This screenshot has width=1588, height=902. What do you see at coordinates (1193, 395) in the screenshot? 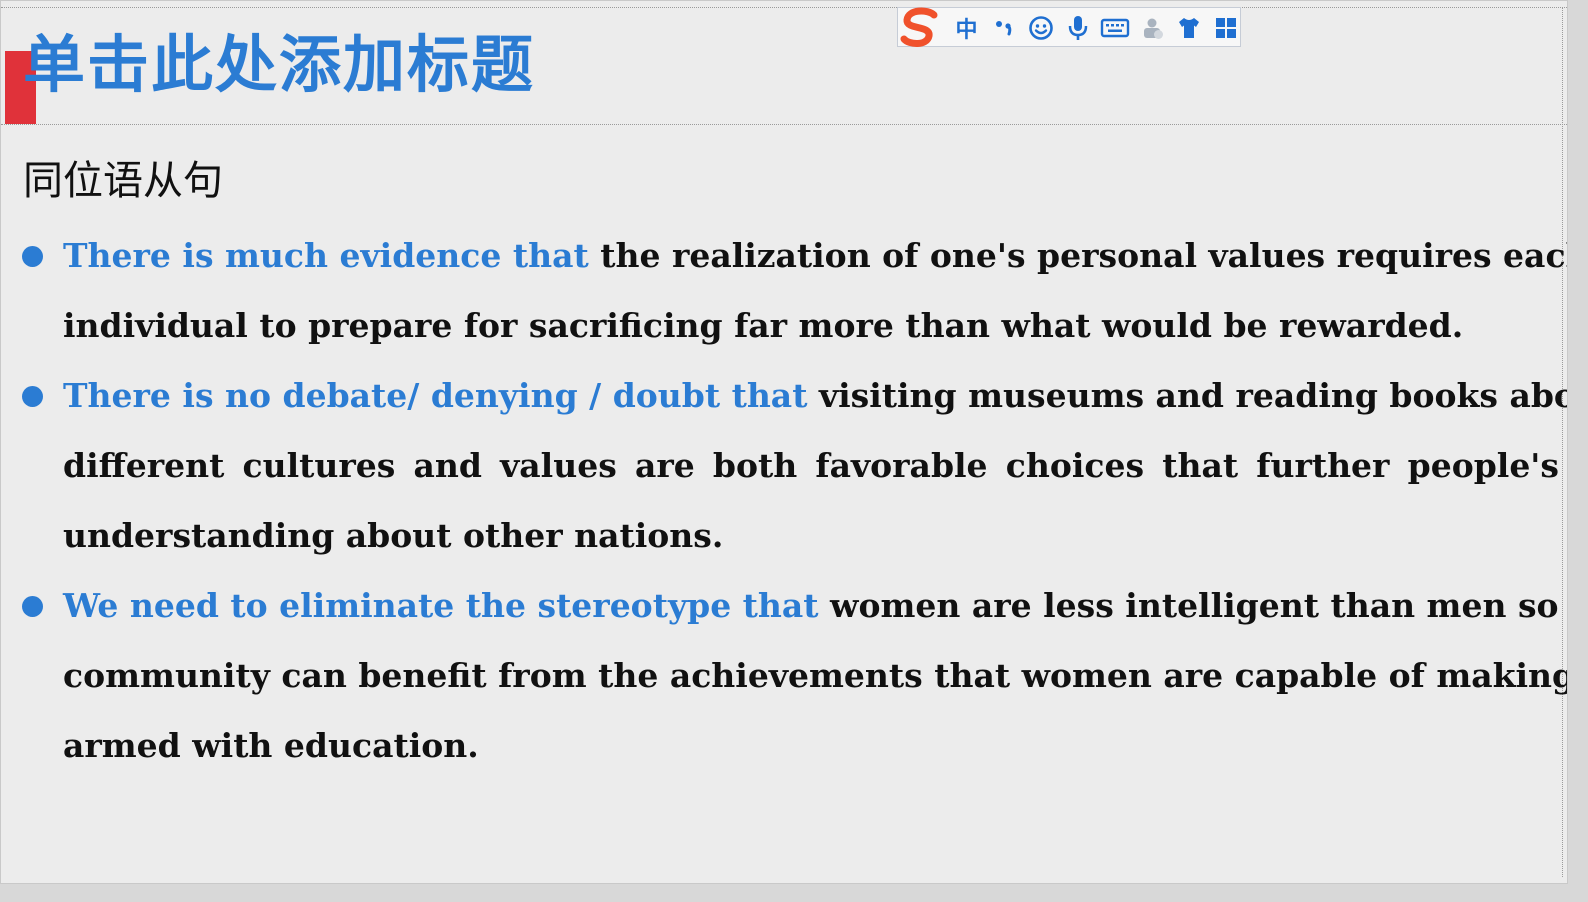
I see `bullet-text: visiting museums and reading books about` at bounding box center [1193, 395].